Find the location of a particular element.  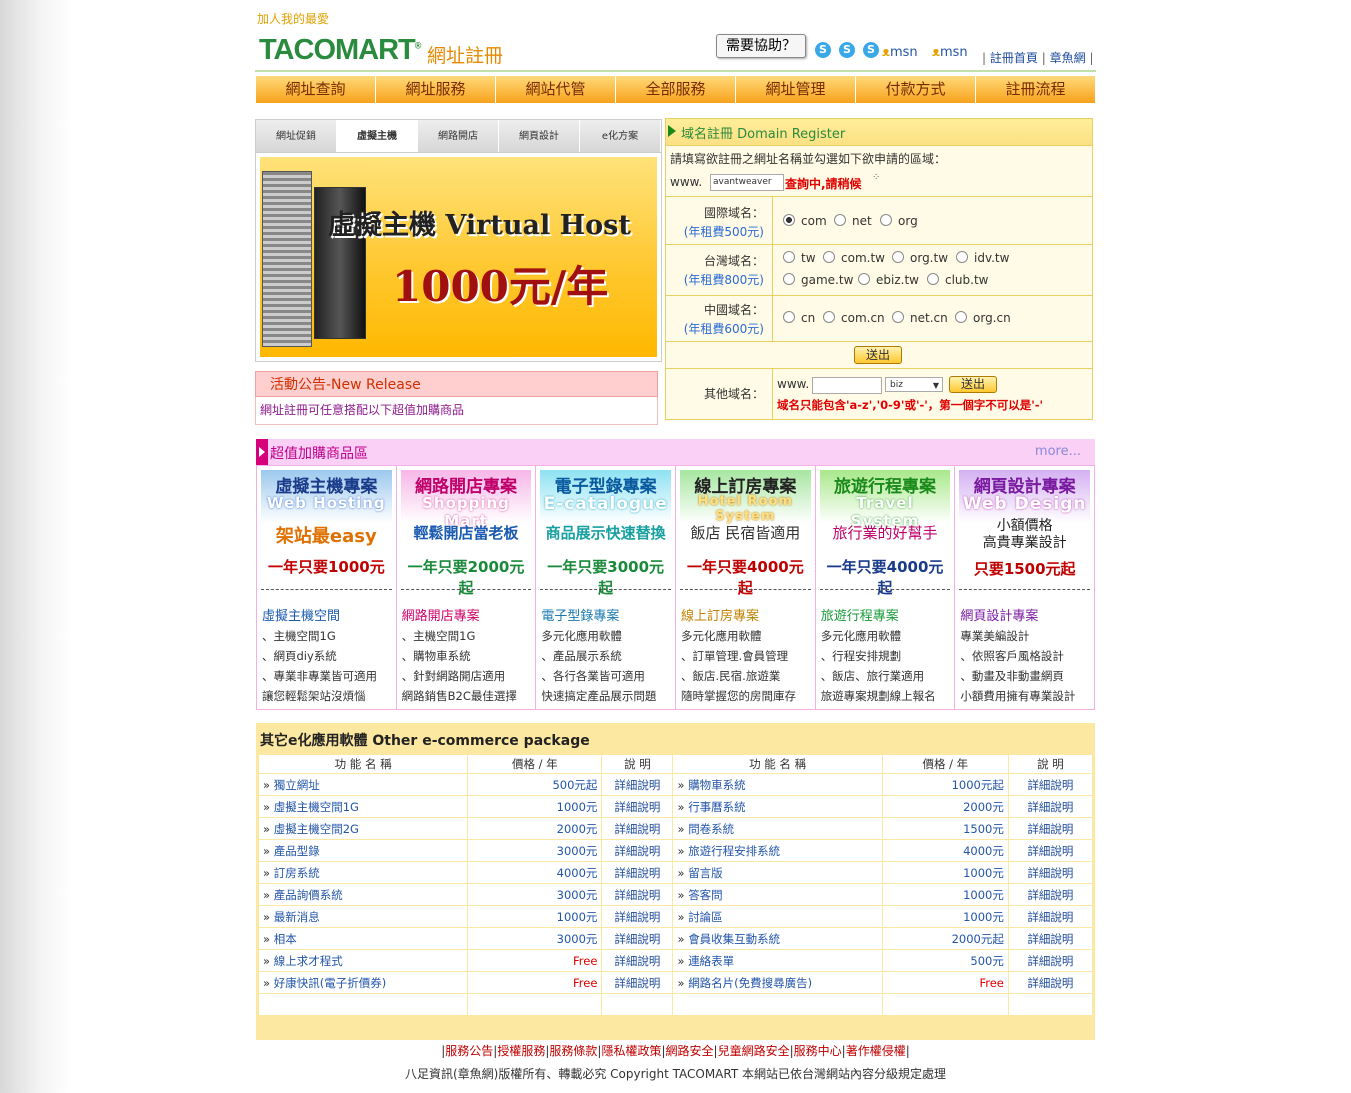

logo: TACOMART® is located at coordinates (340, 50).